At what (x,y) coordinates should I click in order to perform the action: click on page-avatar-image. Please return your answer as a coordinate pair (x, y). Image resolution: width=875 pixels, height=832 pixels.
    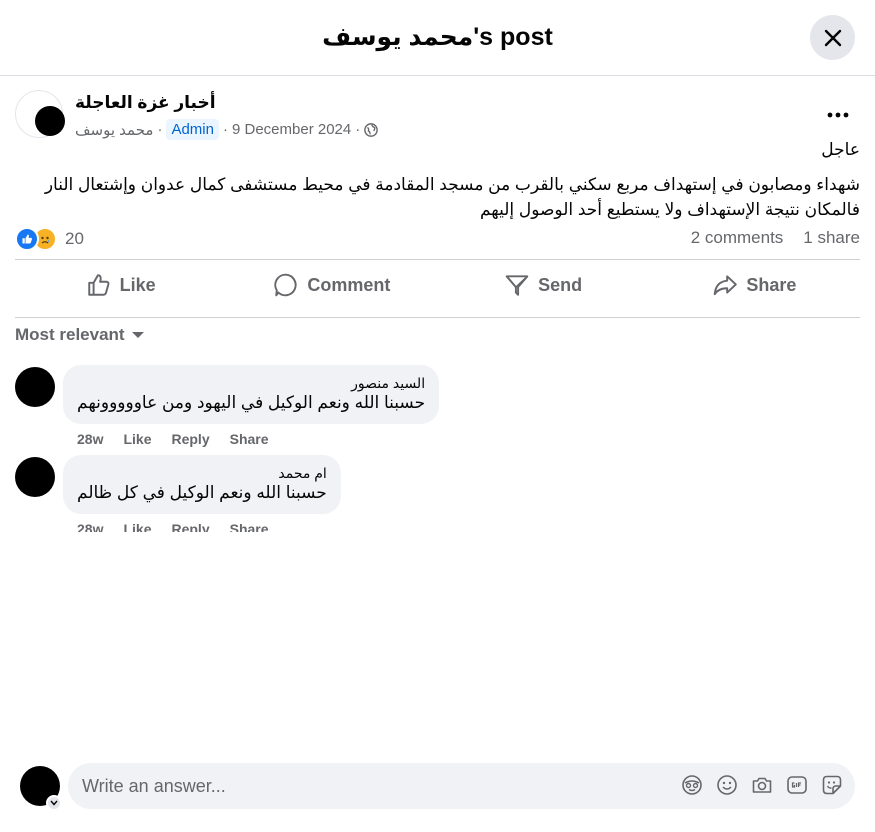
    Looking at the image, I should click on (50, 121).